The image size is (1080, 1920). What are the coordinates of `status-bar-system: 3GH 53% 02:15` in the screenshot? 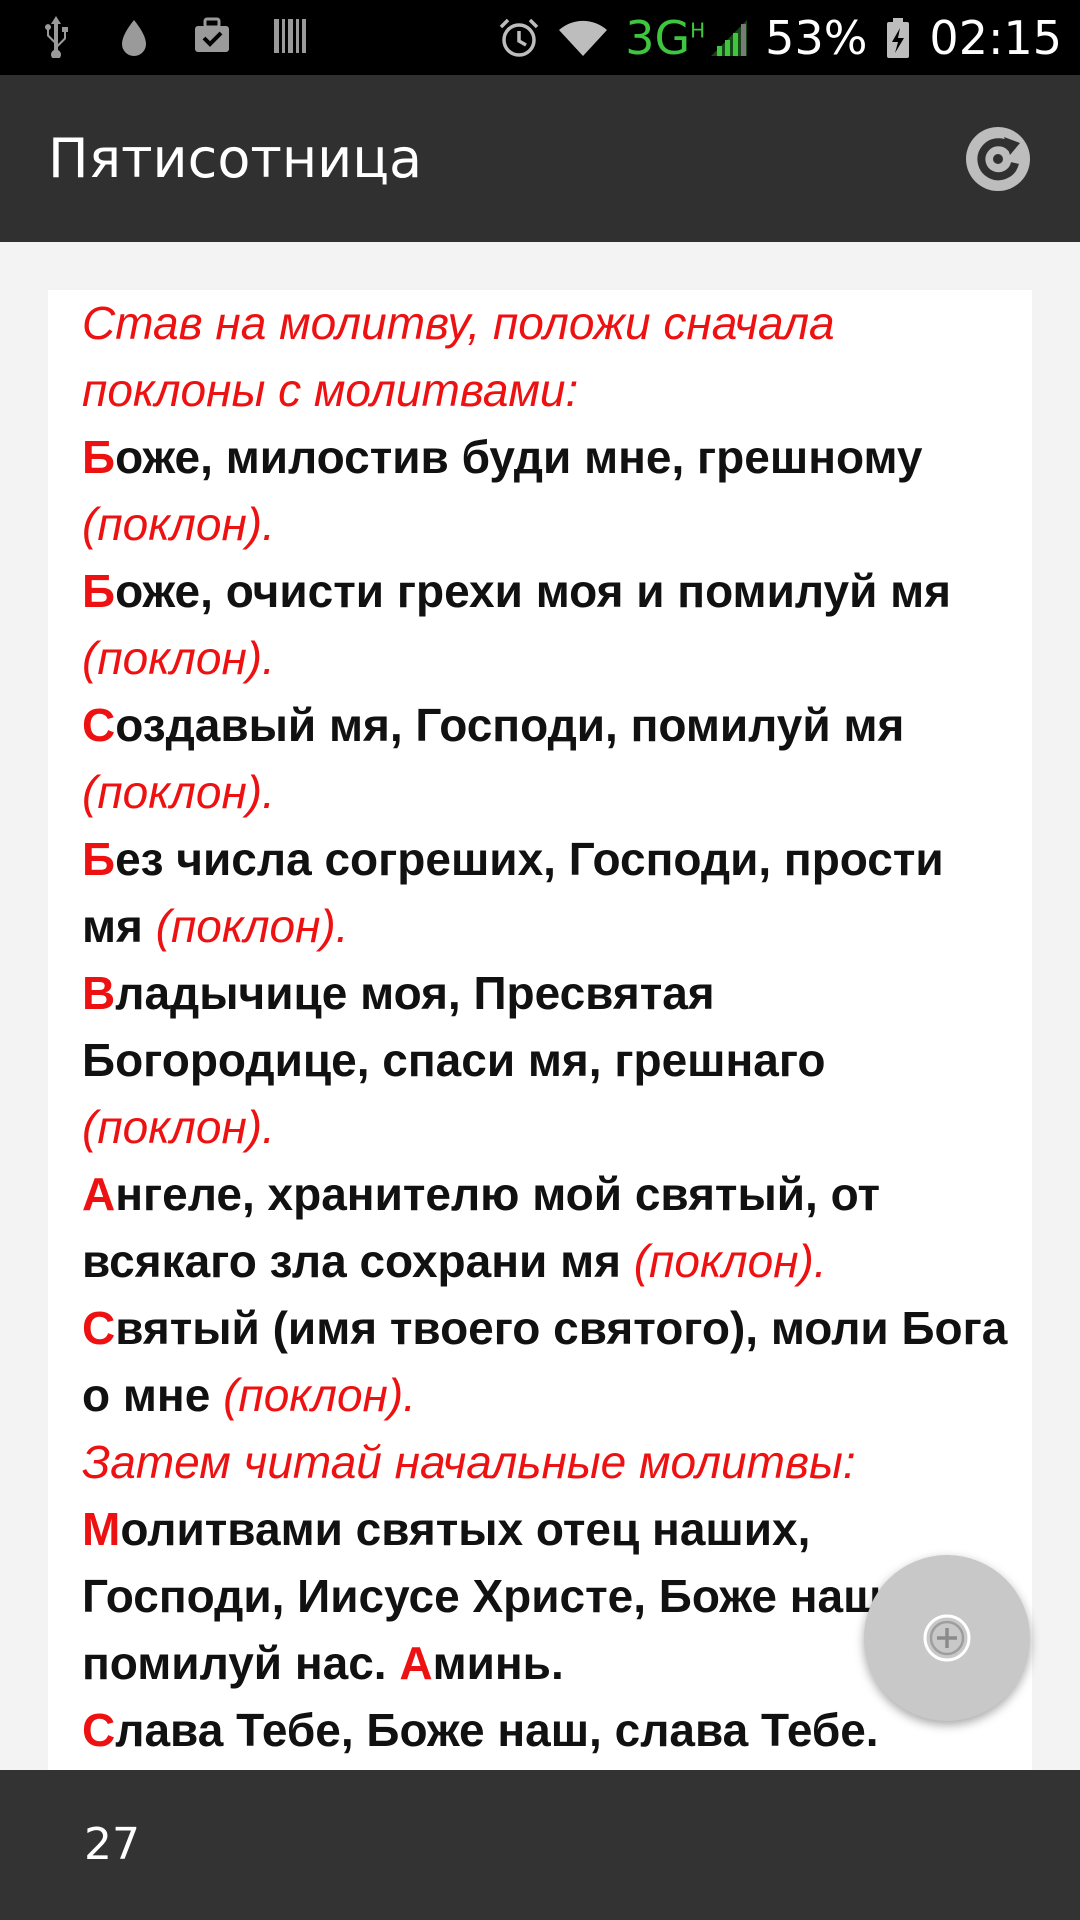 It's located at (779, 37).